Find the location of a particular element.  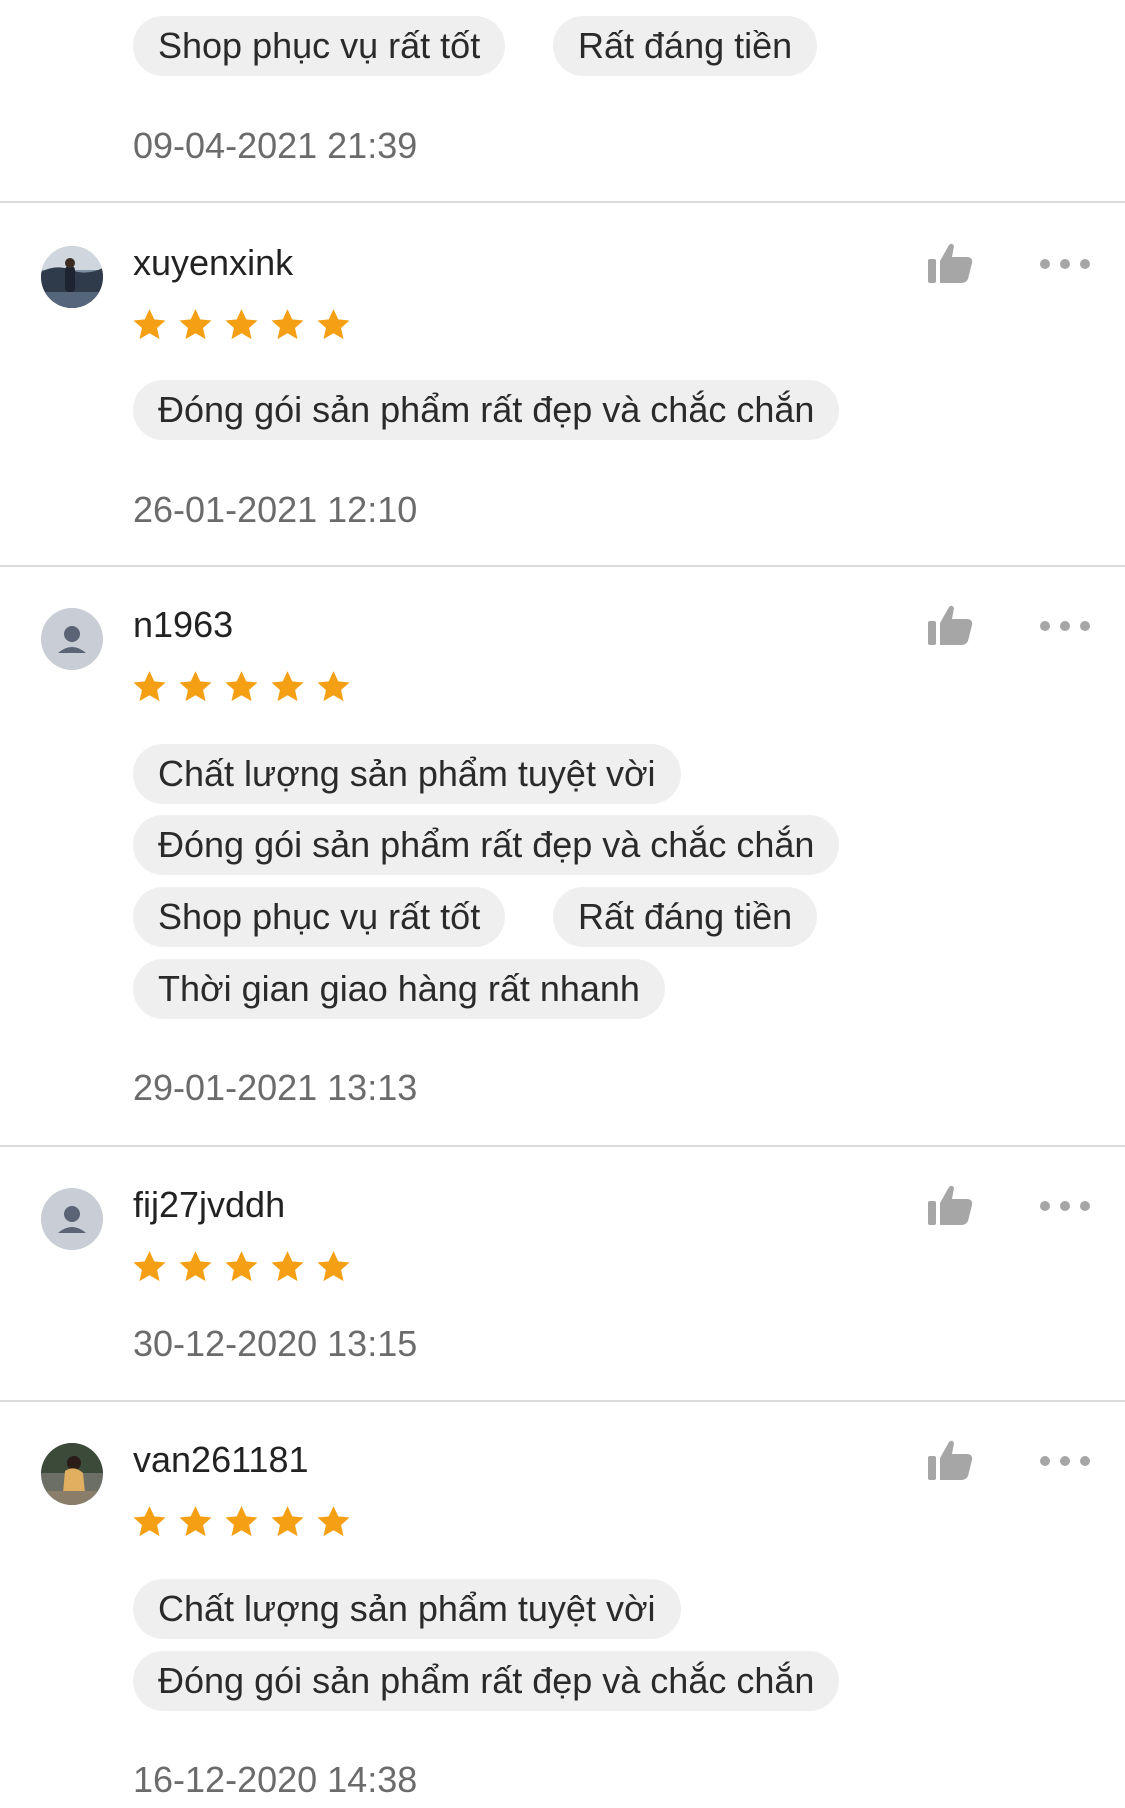

review-date: 30-12-2020 13:15 is located at coordinates (275, 1343).